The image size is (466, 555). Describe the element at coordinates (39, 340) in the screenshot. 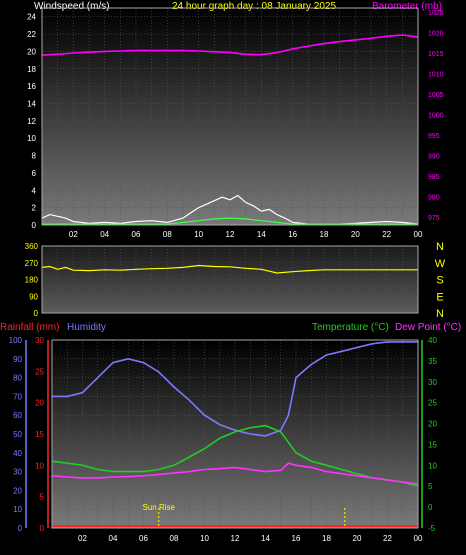

I see `rainfall-y-tick-label: 30` at that location.